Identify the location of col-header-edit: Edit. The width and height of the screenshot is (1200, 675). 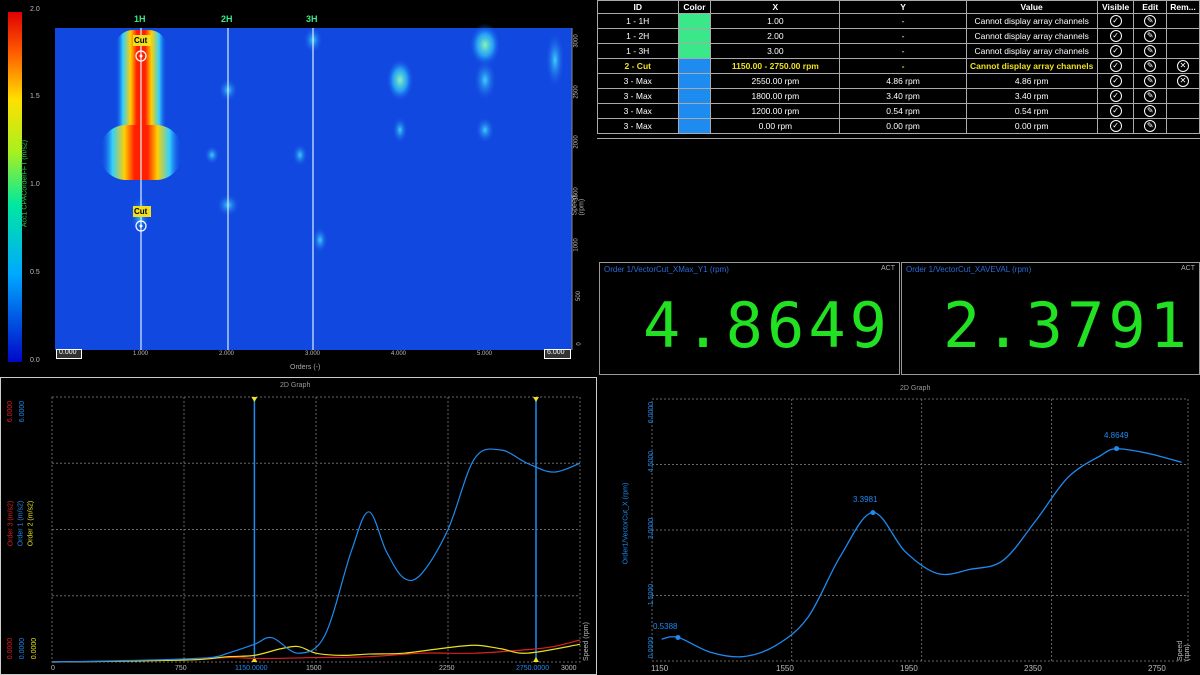
(1150, 7).